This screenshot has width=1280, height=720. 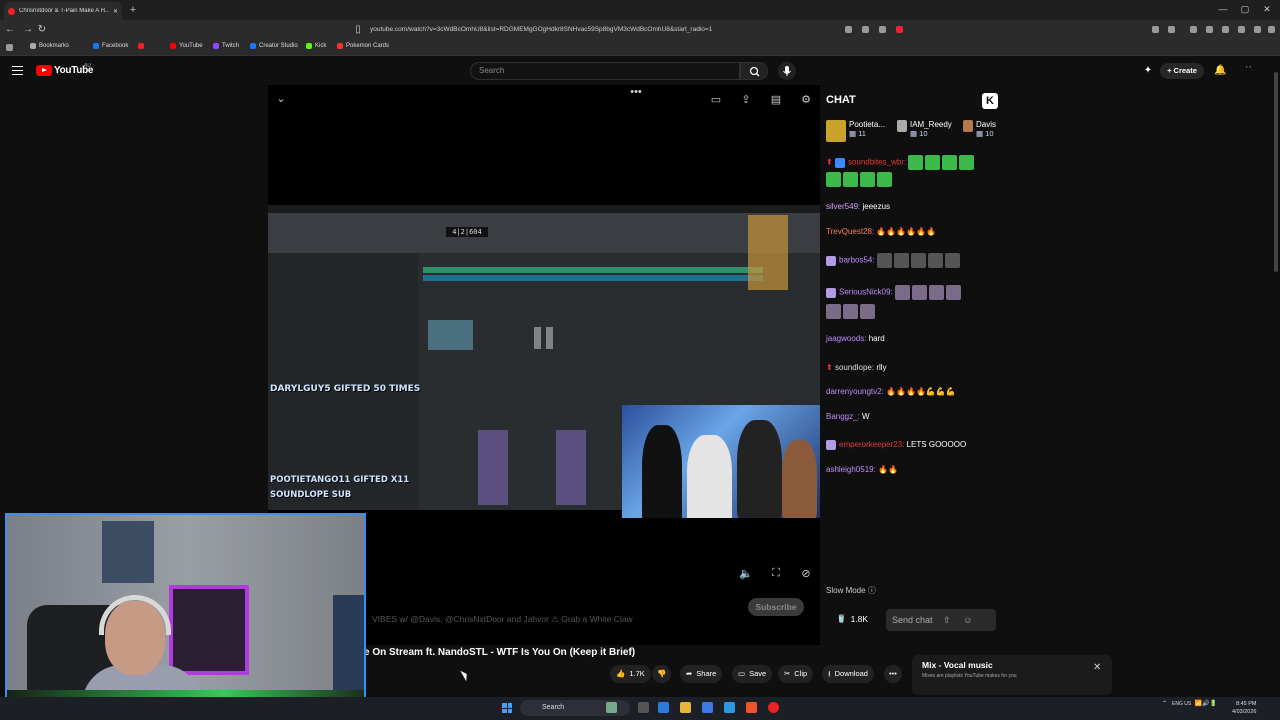 What do you see at coordinates (752, 674) in the screenshot?
I see `save-button: ▭ Save` at bounding box center [752, 674].